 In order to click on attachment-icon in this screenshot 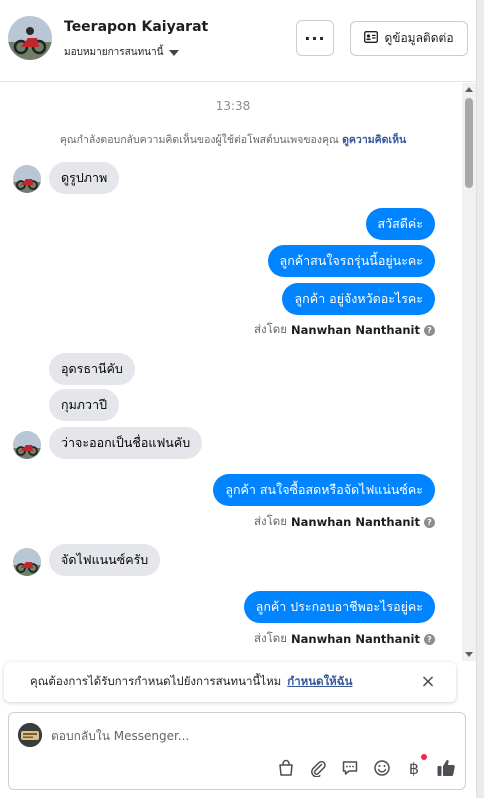, I will do `click(318, 768)`.